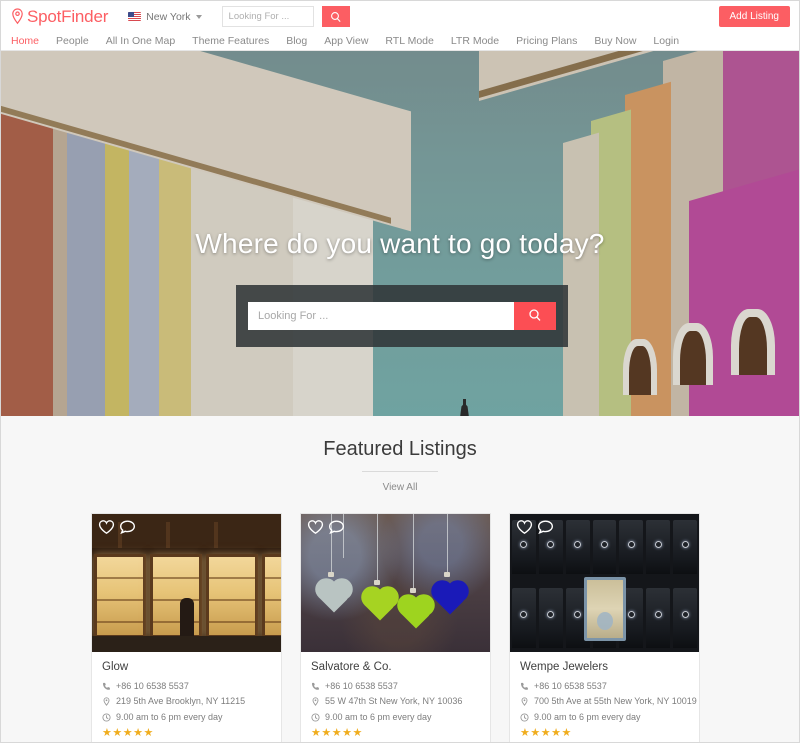 This screenshot has width=800, height=743. What do you see at coordinates (564, 667) in the screenshot?
I see `listing-name: Wempe Jewelers` at bounding box center [564, 667].